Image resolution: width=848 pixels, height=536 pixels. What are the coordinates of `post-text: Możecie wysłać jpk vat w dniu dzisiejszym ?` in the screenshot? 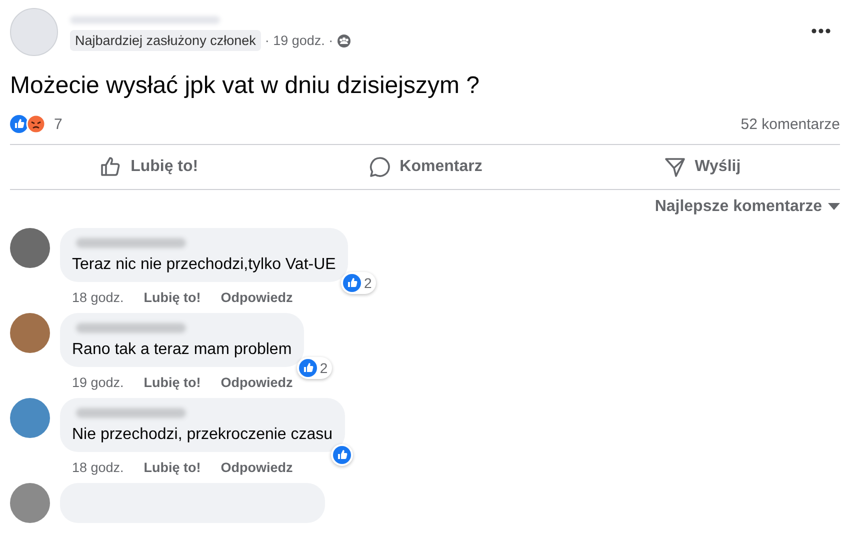 It's located at (245, 86).